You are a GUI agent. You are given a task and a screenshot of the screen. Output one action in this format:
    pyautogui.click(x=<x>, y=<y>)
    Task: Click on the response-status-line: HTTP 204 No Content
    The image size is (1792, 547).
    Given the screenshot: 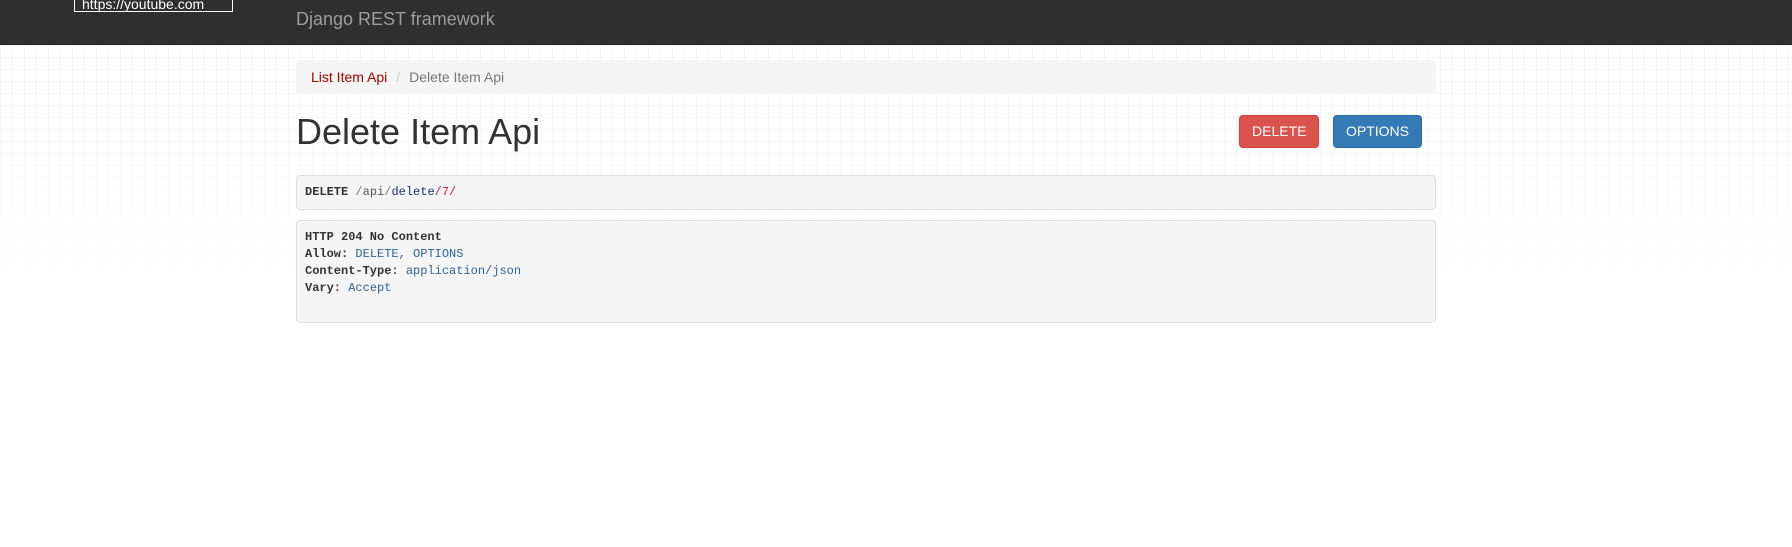 What is the action you would take?
    pyautogui.click(x=866, y=237)
    